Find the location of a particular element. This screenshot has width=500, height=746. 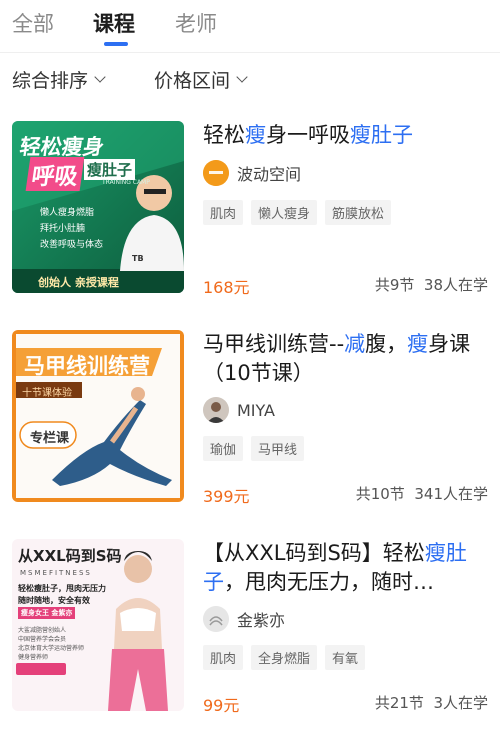

tag: 马甲线 is located at coordinates (278, 448).